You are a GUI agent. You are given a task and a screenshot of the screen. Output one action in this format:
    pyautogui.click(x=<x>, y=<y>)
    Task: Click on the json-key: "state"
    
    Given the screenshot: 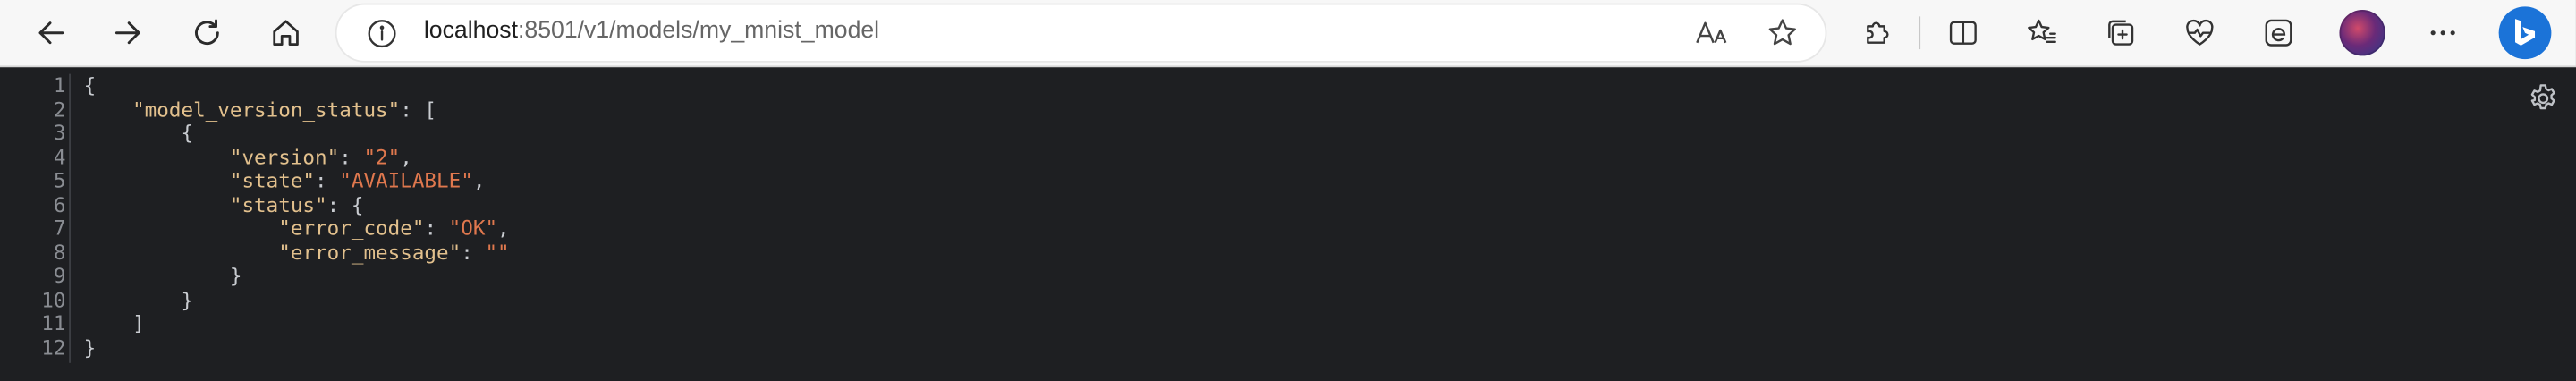 What is the action you would take?
    pyautogui.click(x=272, y=181)
    